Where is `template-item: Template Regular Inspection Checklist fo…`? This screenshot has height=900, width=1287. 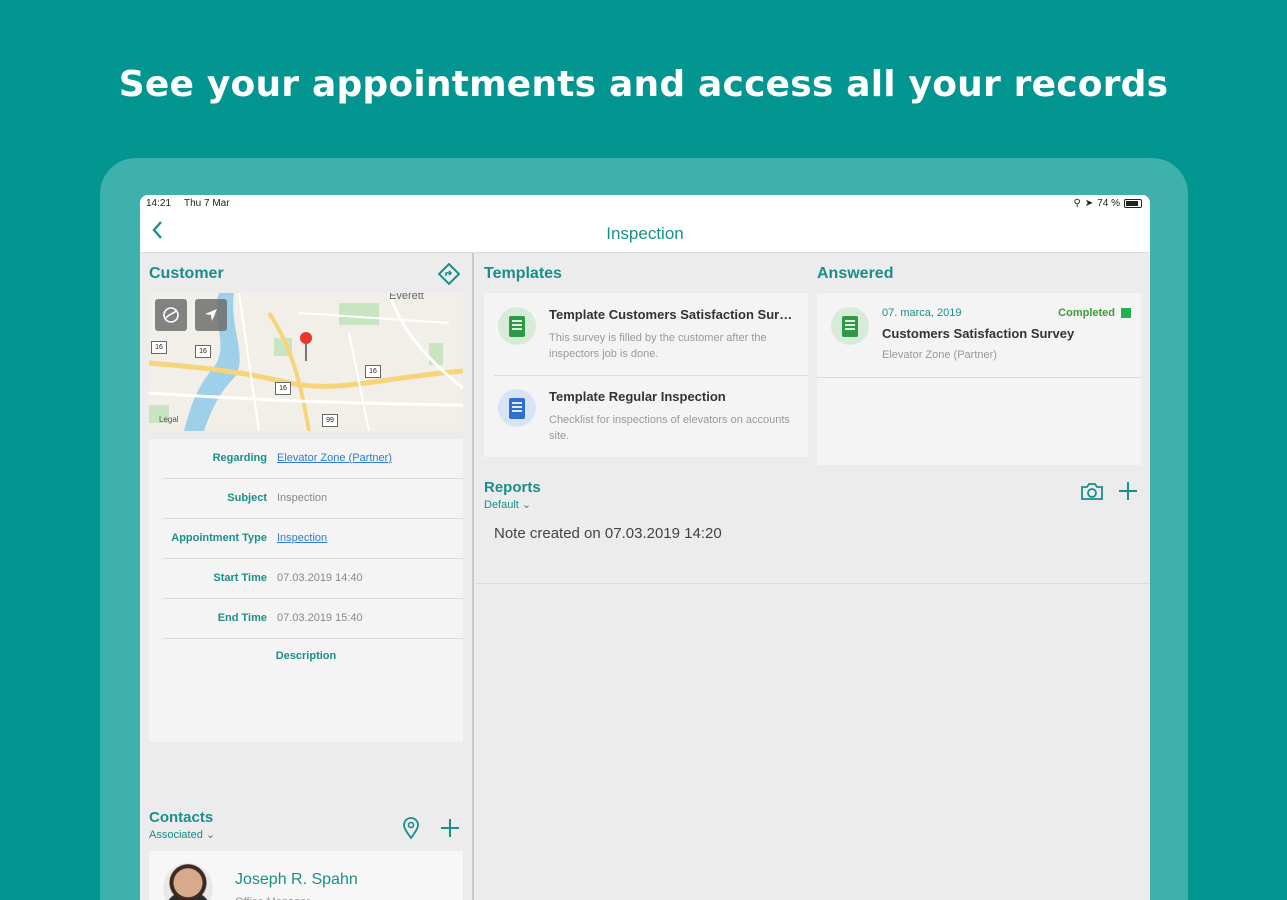 template-item: Template Regular Inspection Checklist fo… is located at coordinates (646, 416).